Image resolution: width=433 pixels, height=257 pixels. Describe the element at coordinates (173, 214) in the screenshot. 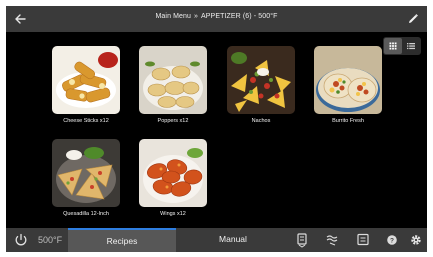

I see `recipe-label: Wings x12` at that location.